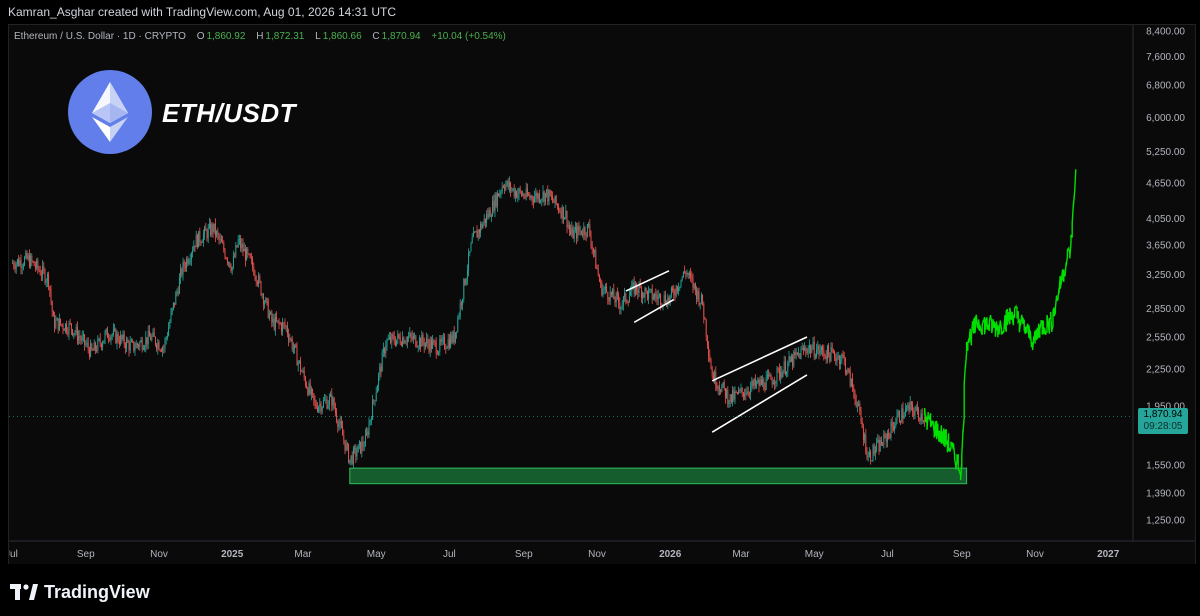 This screenshot has width=1200, height=616. What do you see at coordinates (97, 591) in the screenshot?
I see `brand-name: TradingView` at bounding box center [97, 591].